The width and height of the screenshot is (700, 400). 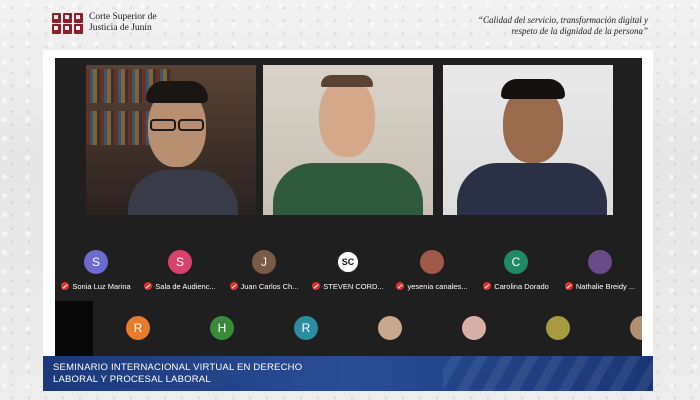 I want to click on participant-name: Carolina Dorado, so click(x=521, y=286).